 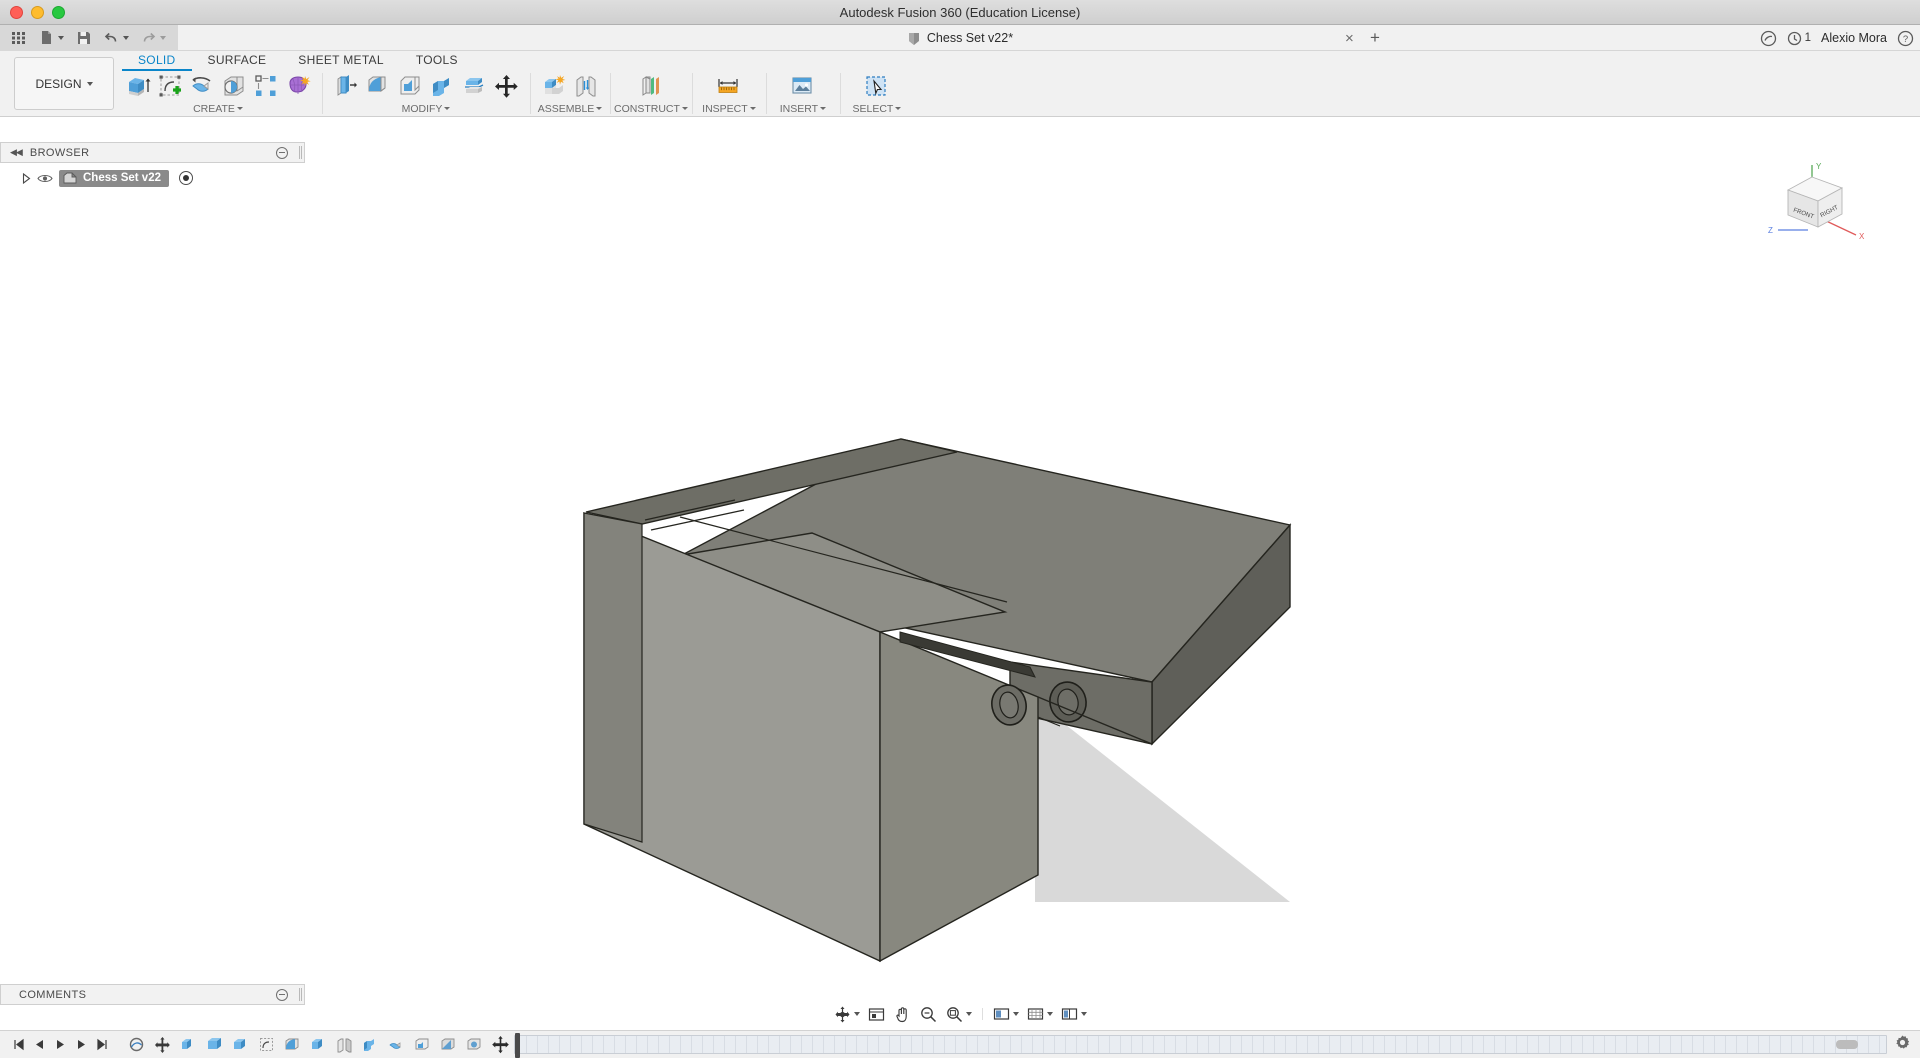 What do you see at coordinates (729, 86) in the screenshot?
I see `measure-tool-button` at bounding box center [729, 86].